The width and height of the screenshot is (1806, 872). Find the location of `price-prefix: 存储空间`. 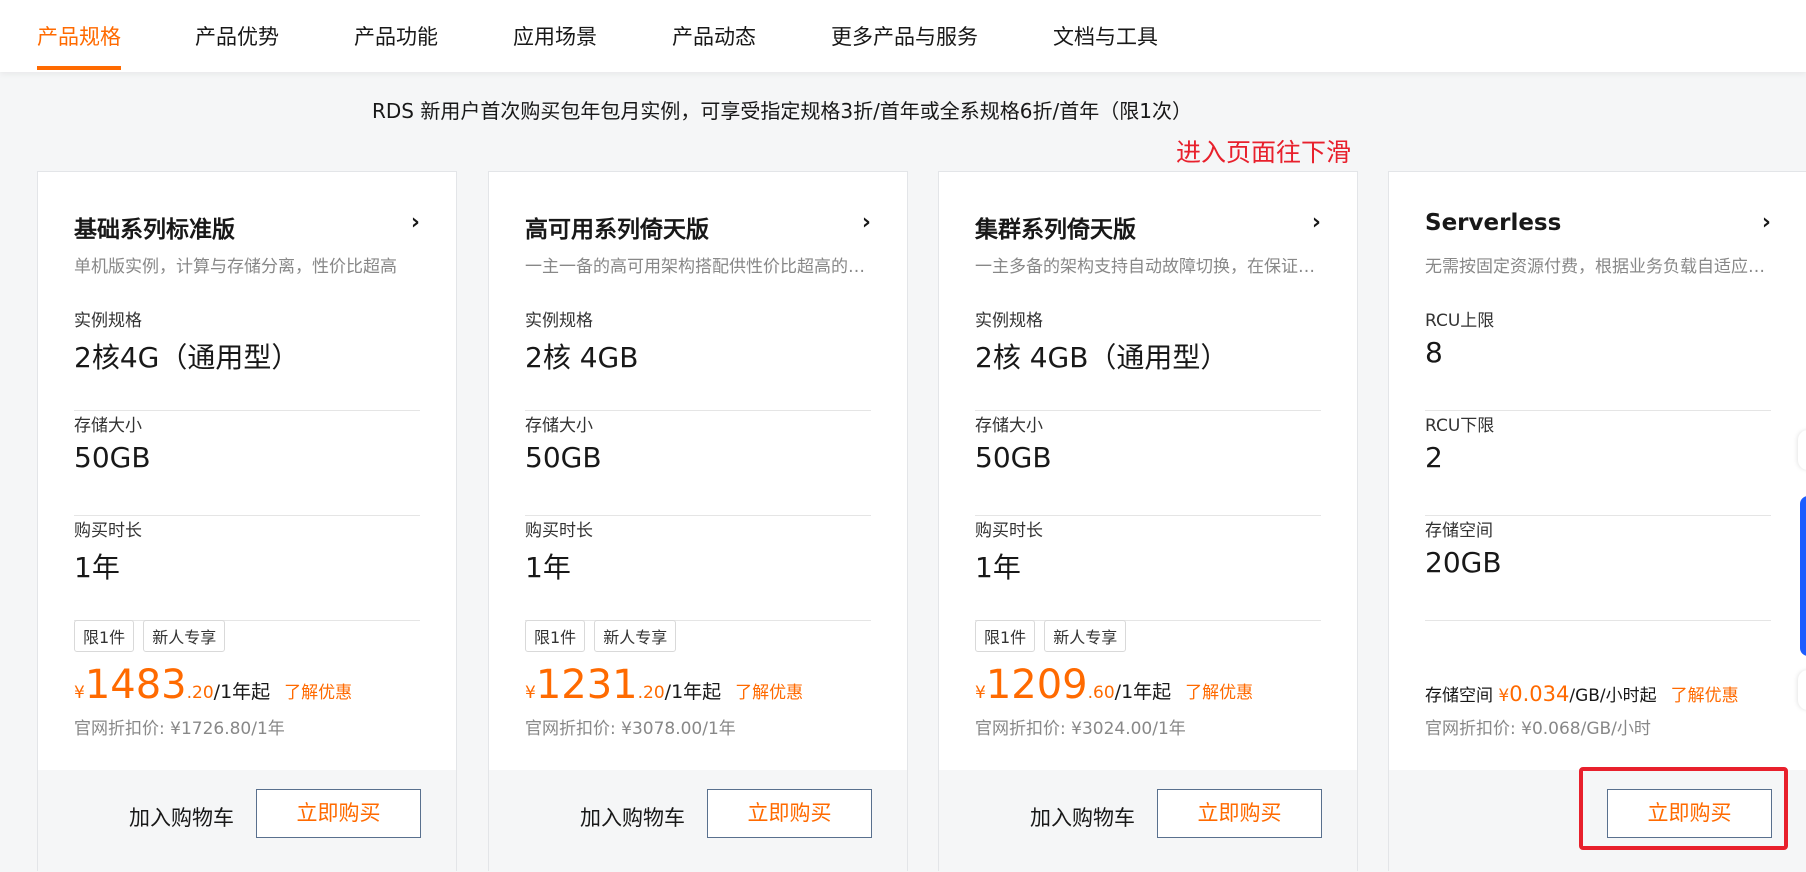

price-prefix: 存储空间 is located at coordinates (1459, 696).